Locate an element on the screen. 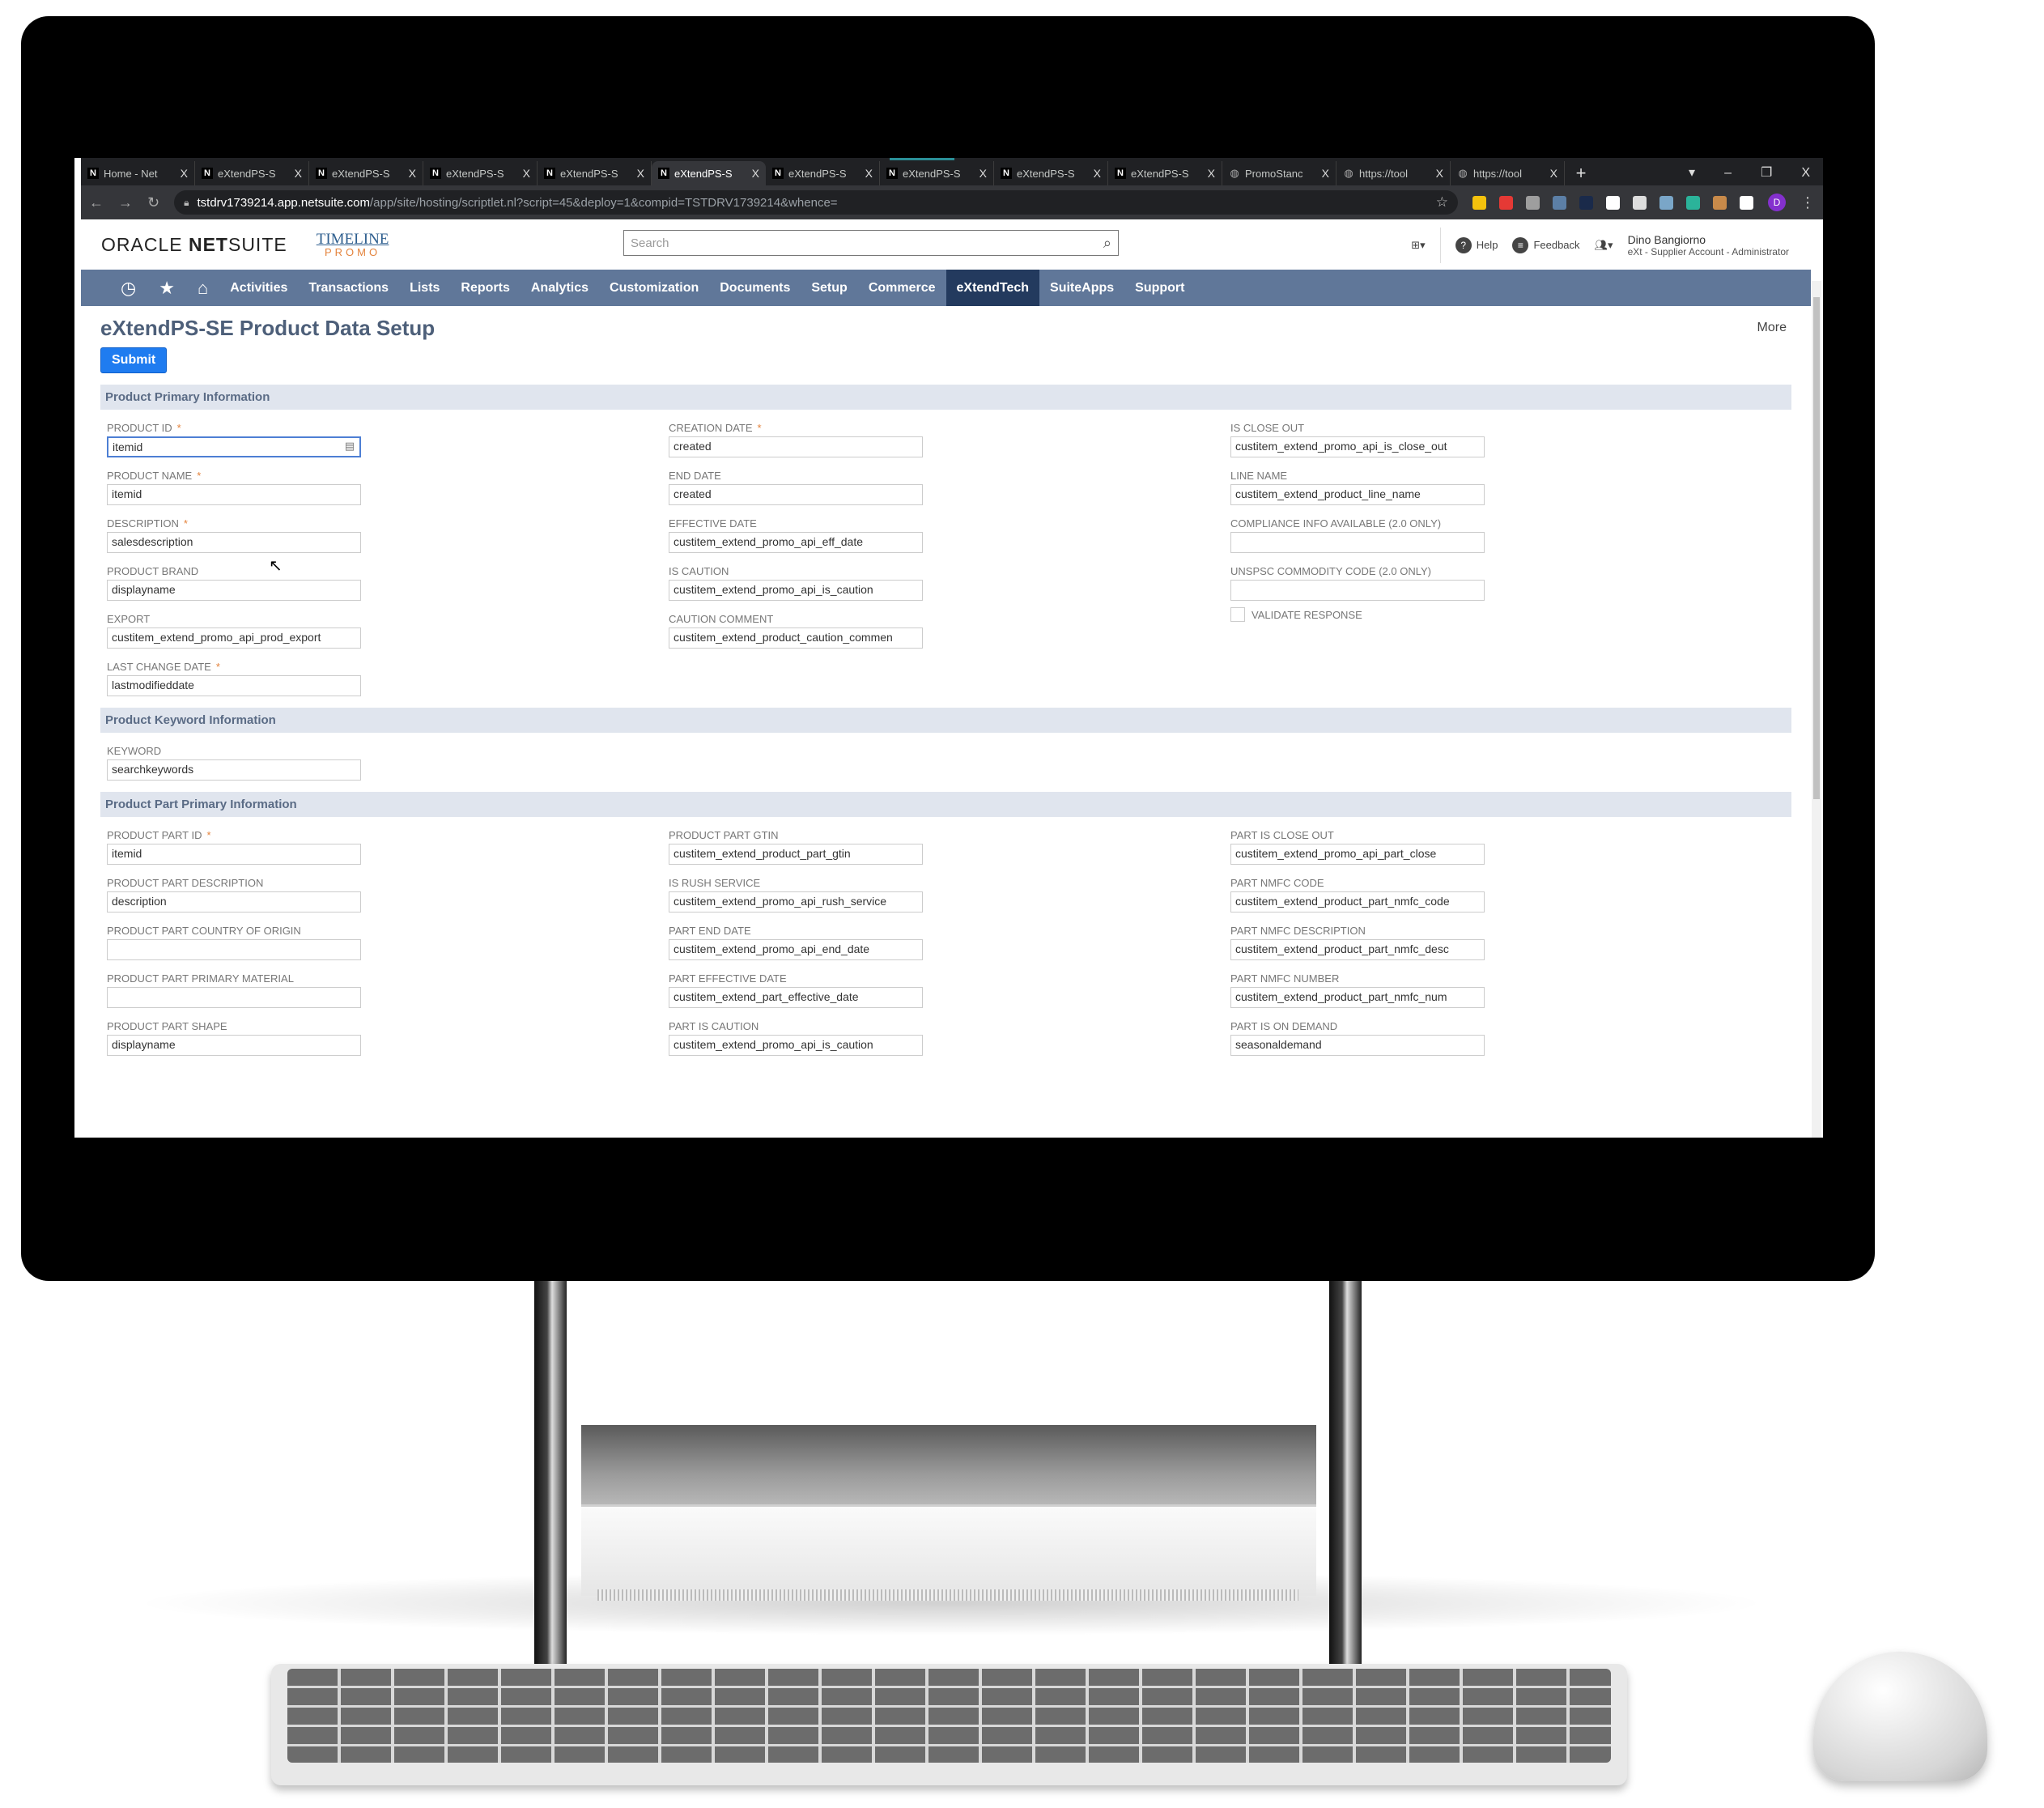 This screenshot has width=2044, height=1808. checkbox-box is located at coordinates (1237, 614).